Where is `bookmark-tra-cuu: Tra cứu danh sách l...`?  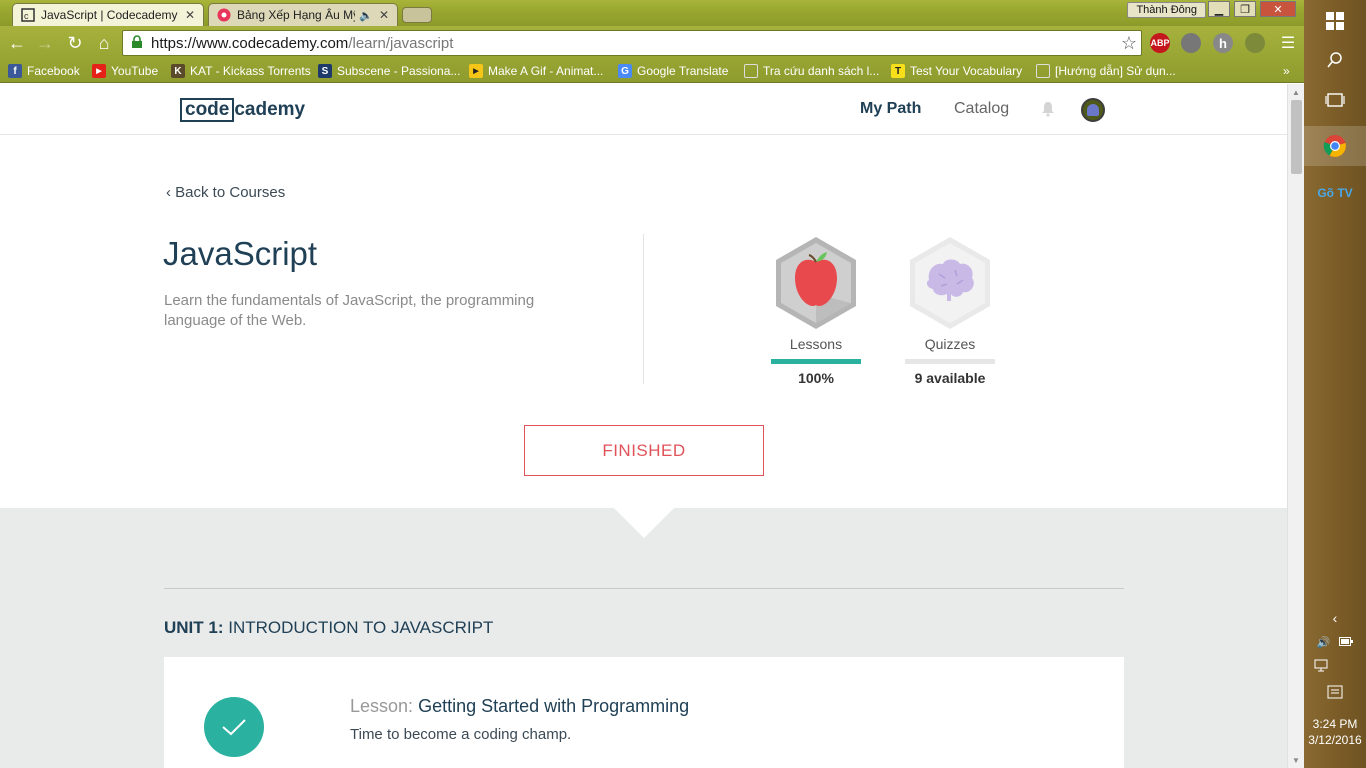 bookmark-tra-cuu: Tra cứu danh sách l... is located at coordinates (811, 71).